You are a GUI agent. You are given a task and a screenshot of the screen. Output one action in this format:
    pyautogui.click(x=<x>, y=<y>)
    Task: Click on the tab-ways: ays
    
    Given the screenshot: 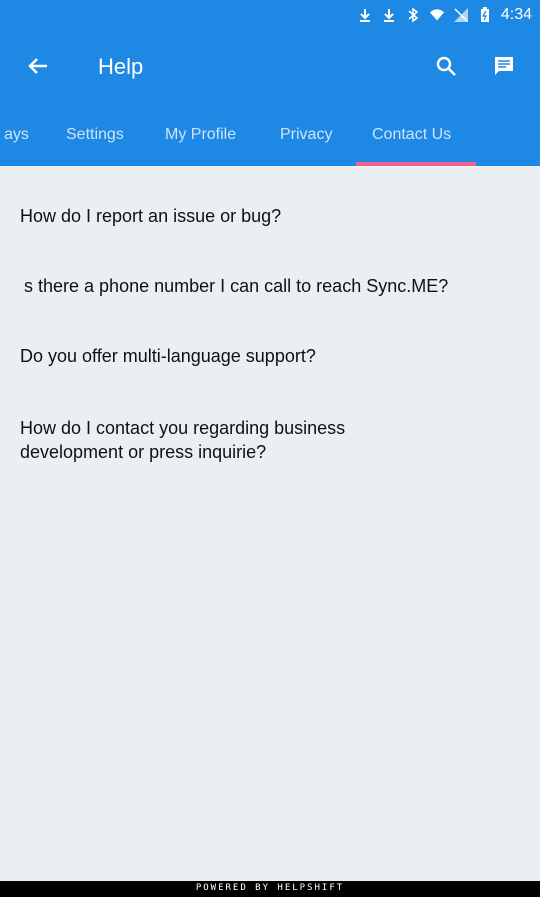 What is the action you would take?
    pyautogui.click(x=16, y=135)
    